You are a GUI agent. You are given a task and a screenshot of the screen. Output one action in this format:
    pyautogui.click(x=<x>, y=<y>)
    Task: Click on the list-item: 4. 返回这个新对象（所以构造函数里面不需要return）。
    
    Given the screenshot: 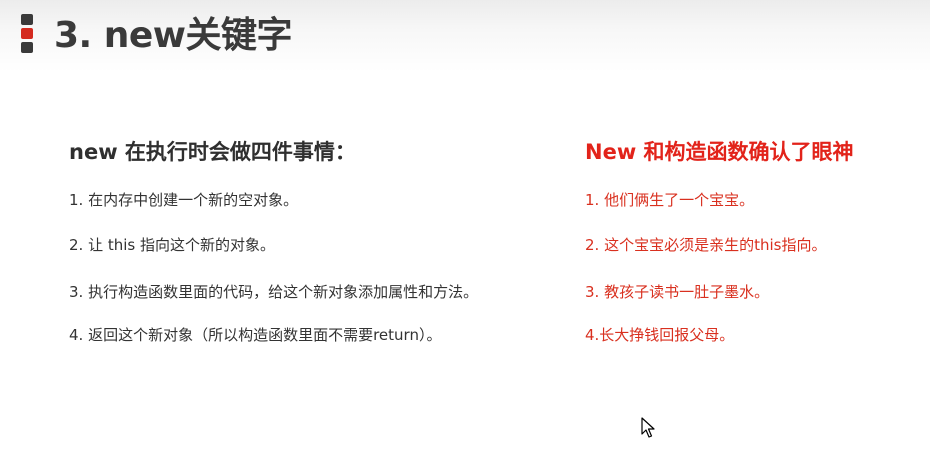 What is the action you would take?
    pyautogui.click(x=255, y=335)
    